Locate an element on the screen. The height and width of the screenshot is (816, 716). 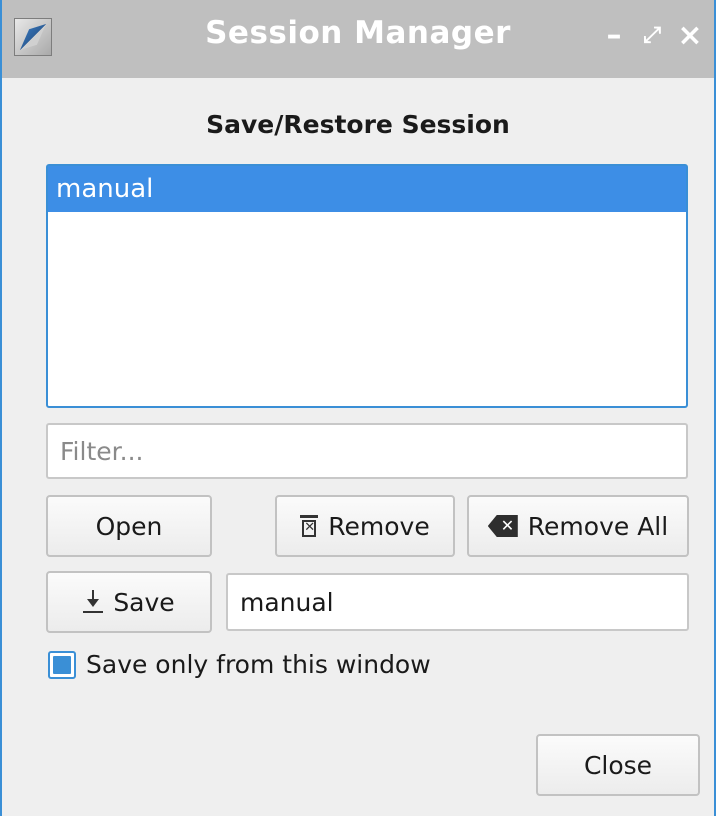
download-icon is located at coordinates (93, 602).